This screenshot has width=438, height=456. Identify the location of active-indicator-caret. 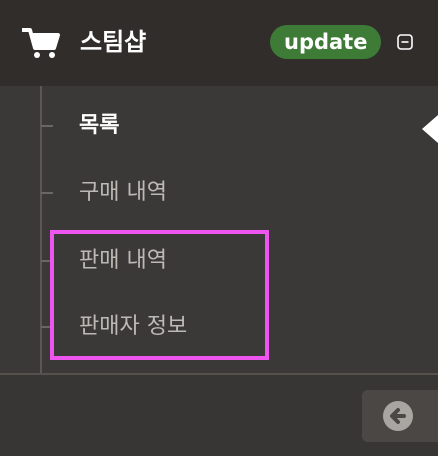
(430, 129).